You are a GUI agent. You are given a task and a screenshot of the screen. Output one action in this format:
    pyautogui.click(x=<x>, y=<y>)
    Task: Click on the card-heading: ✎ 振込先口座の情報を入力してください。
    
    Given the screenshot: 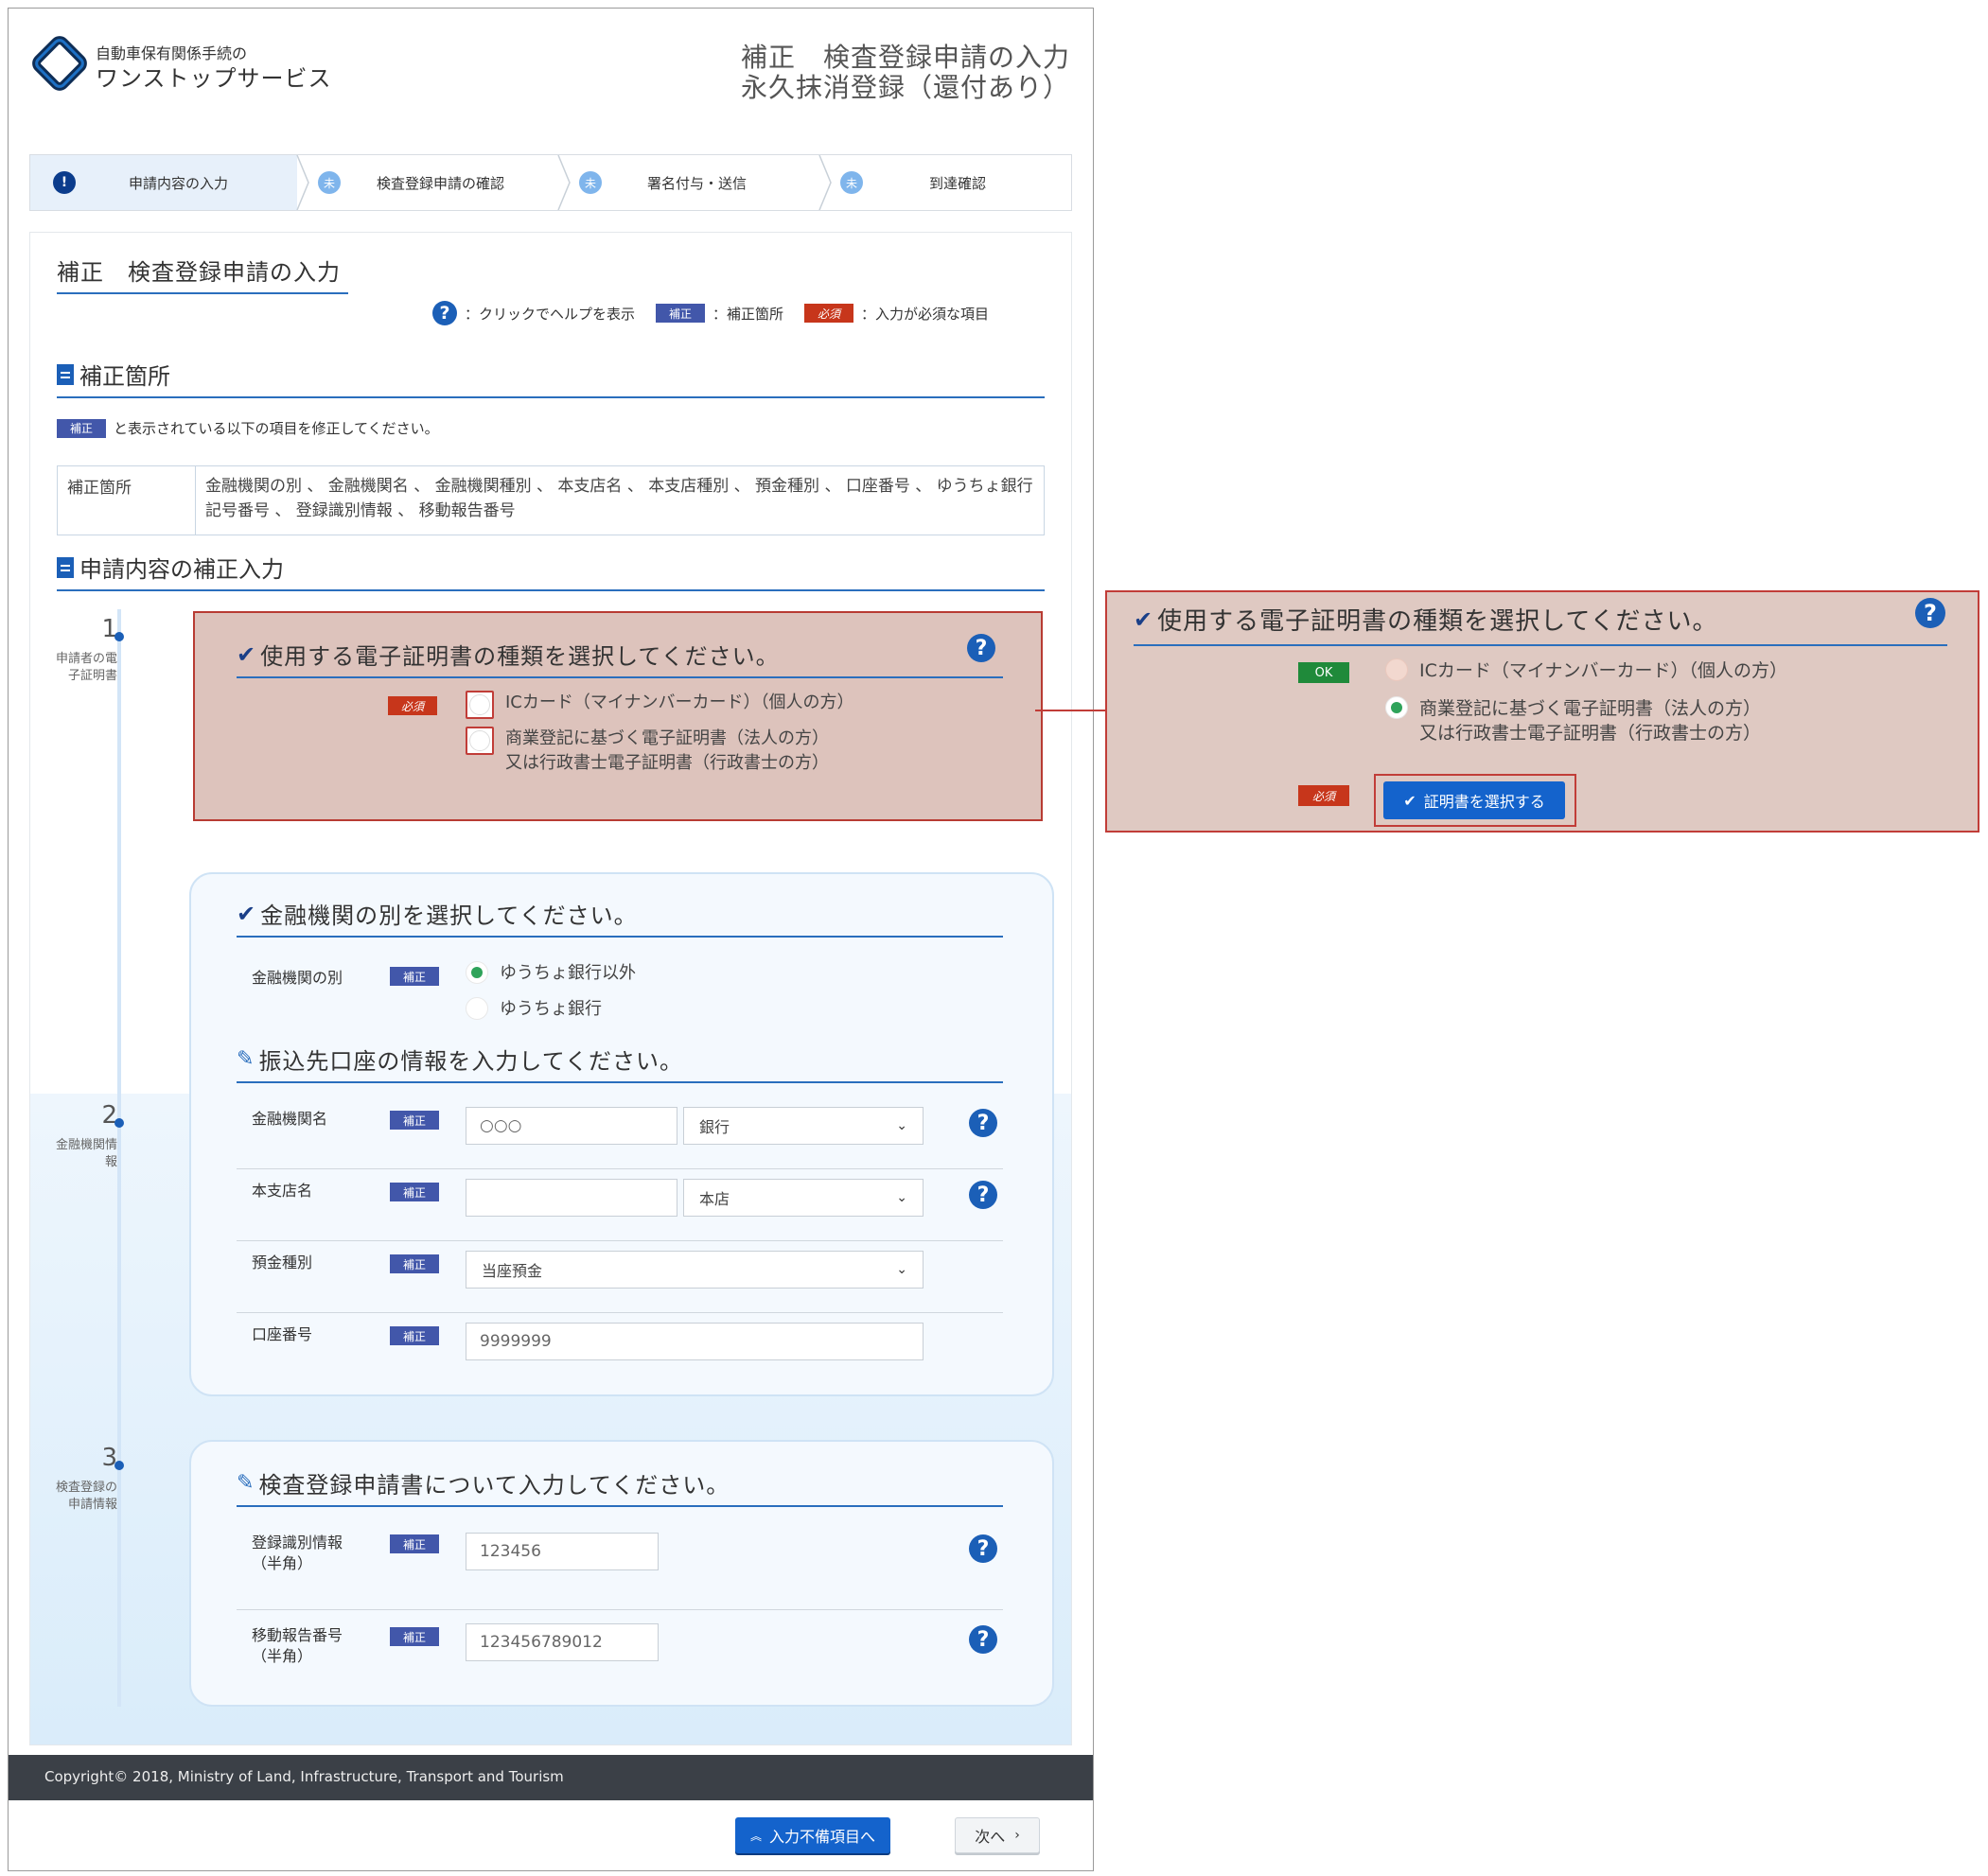 What is the action you would take?
    pyautogui.click(x=620, y=1063)
    